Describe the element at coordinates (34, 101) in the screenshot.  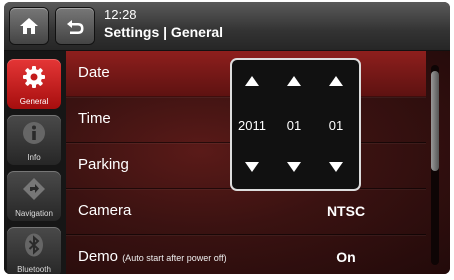
I see `sidebar-item-label: General` at that location.